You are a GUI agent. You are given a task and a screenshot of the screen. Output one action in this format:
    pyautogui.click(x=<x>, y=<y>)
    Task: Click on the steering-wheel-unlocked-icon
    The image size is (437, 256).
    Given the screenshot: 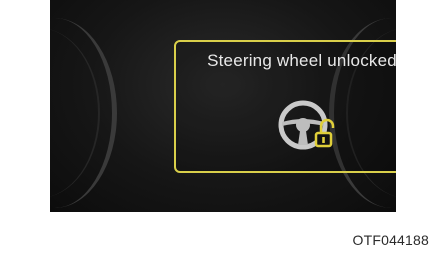 What is the action you would take?
    pyautogui.click(x=306, y=125)
    